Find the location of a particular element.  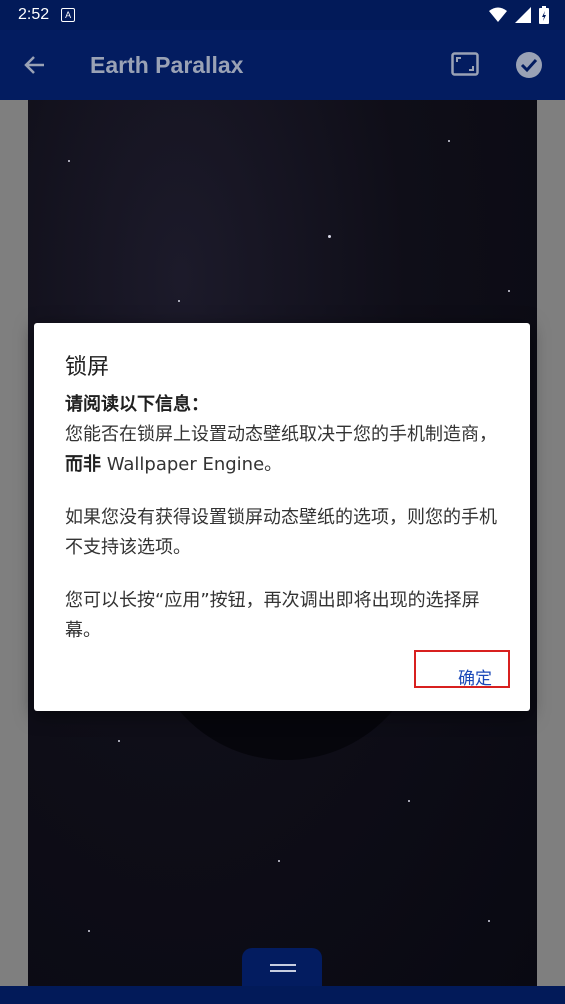

status-icons is located at coordinates (519, 15).